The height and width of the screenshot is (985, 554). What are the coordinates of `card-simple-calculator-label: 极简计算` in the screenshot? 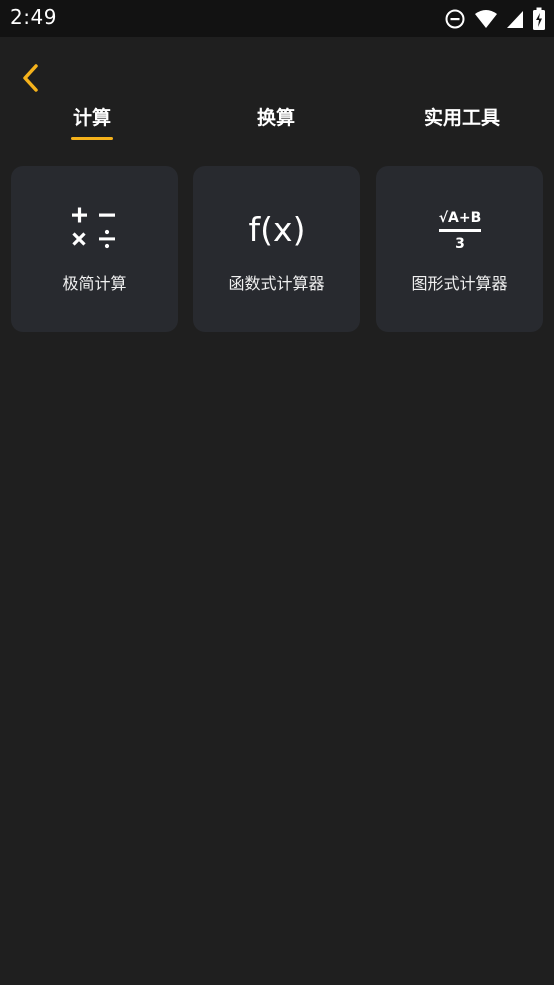 It's located at (94, 283).